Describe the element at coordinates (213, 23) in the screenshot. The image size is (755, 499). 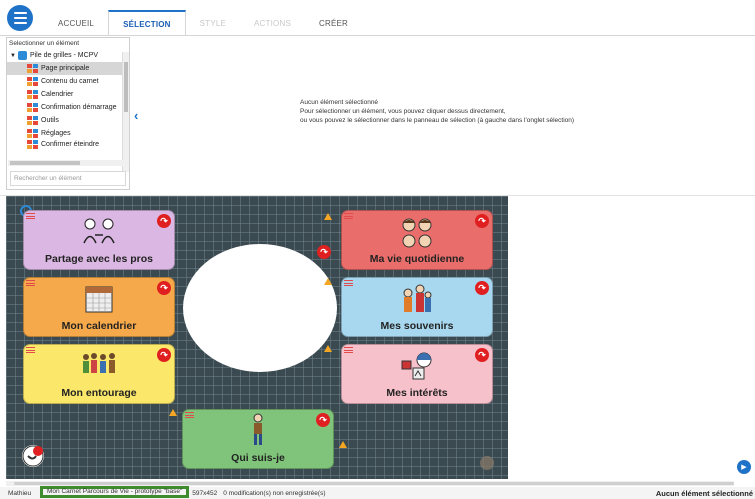
I see `tab-style: STYLE` at that location.